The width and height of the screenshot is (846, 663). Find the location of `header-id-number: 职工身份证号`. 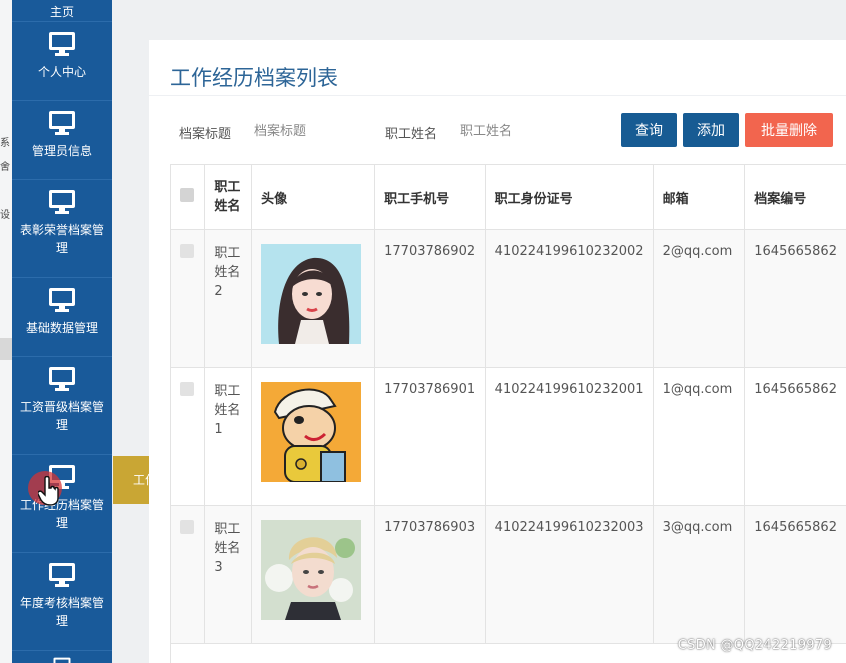

header-id-number: 职工身份证号 is located at coordinates (569, 197).